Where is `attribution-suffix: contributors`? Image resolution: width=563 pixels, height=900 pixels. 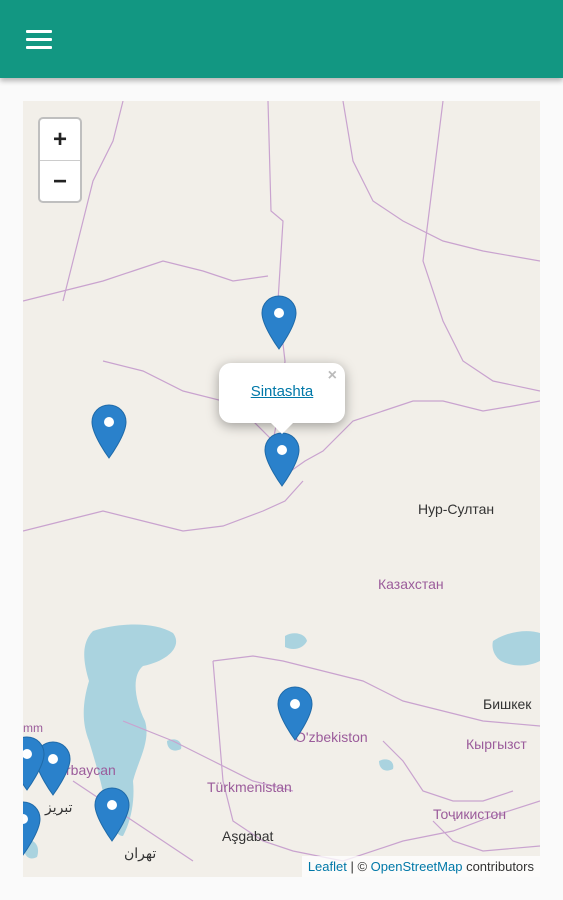 attribution-suffix: contributors is located at coordinates (498, 866).